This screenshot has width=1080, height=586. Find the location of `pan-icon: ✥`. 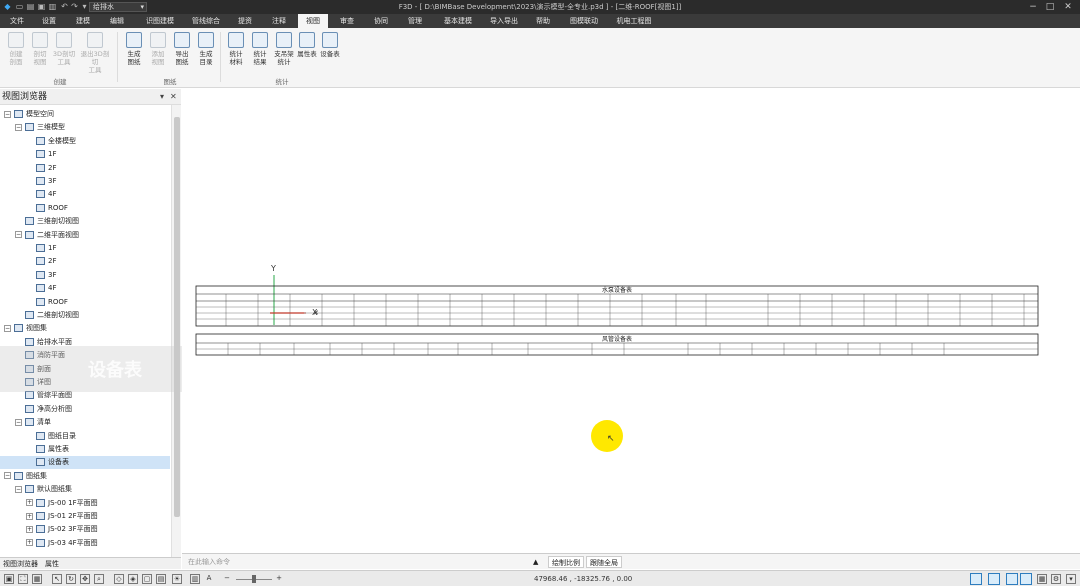

pan-icon: ✥ is located at coordinates (85, 579).